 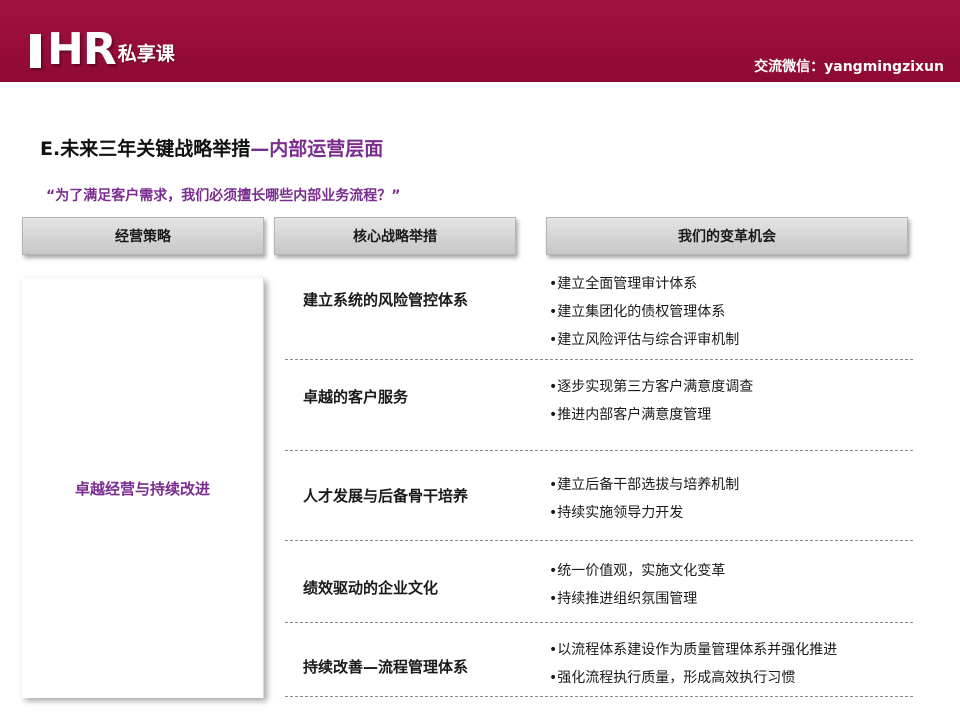 What do you see at coordinates (727, 236) in the screenshot?
I see `column-header-opportunities: 我们的变革机会` at bounding box center [727, 236].